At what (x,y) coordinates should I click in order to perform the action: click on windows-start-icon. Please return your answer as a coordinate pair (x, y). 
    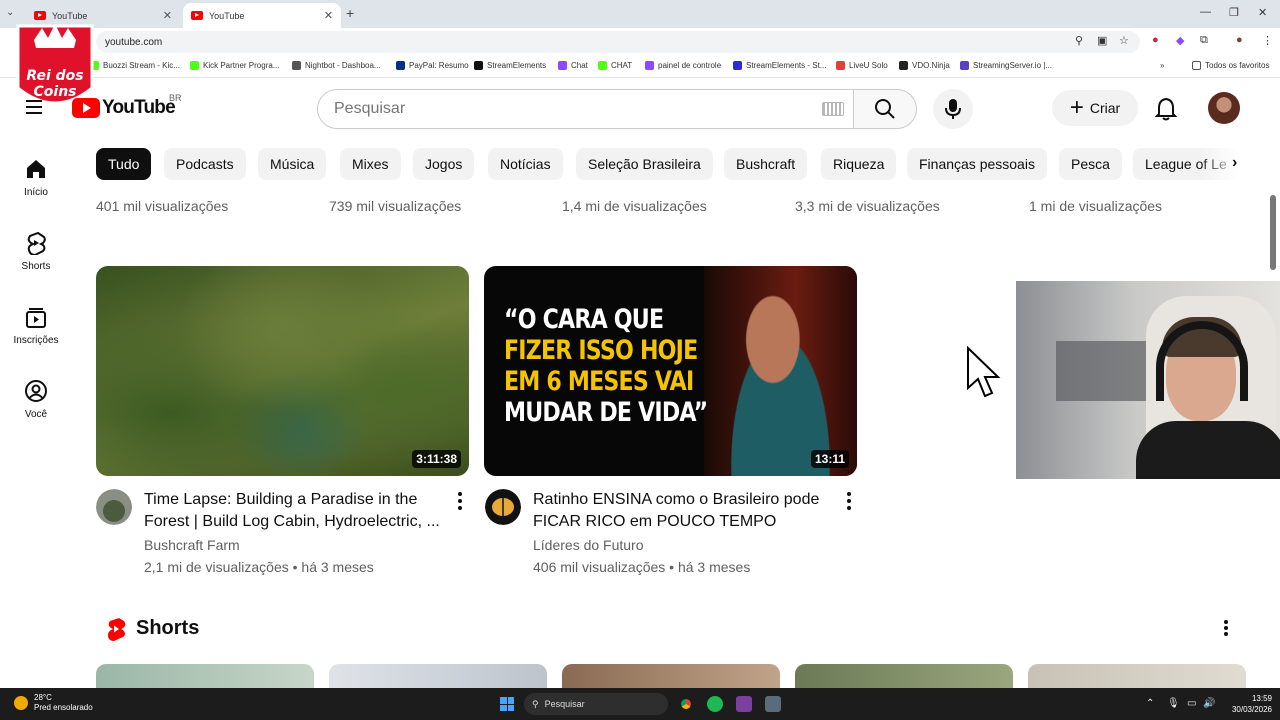
    Looking at the image, I should click on (507, 704).